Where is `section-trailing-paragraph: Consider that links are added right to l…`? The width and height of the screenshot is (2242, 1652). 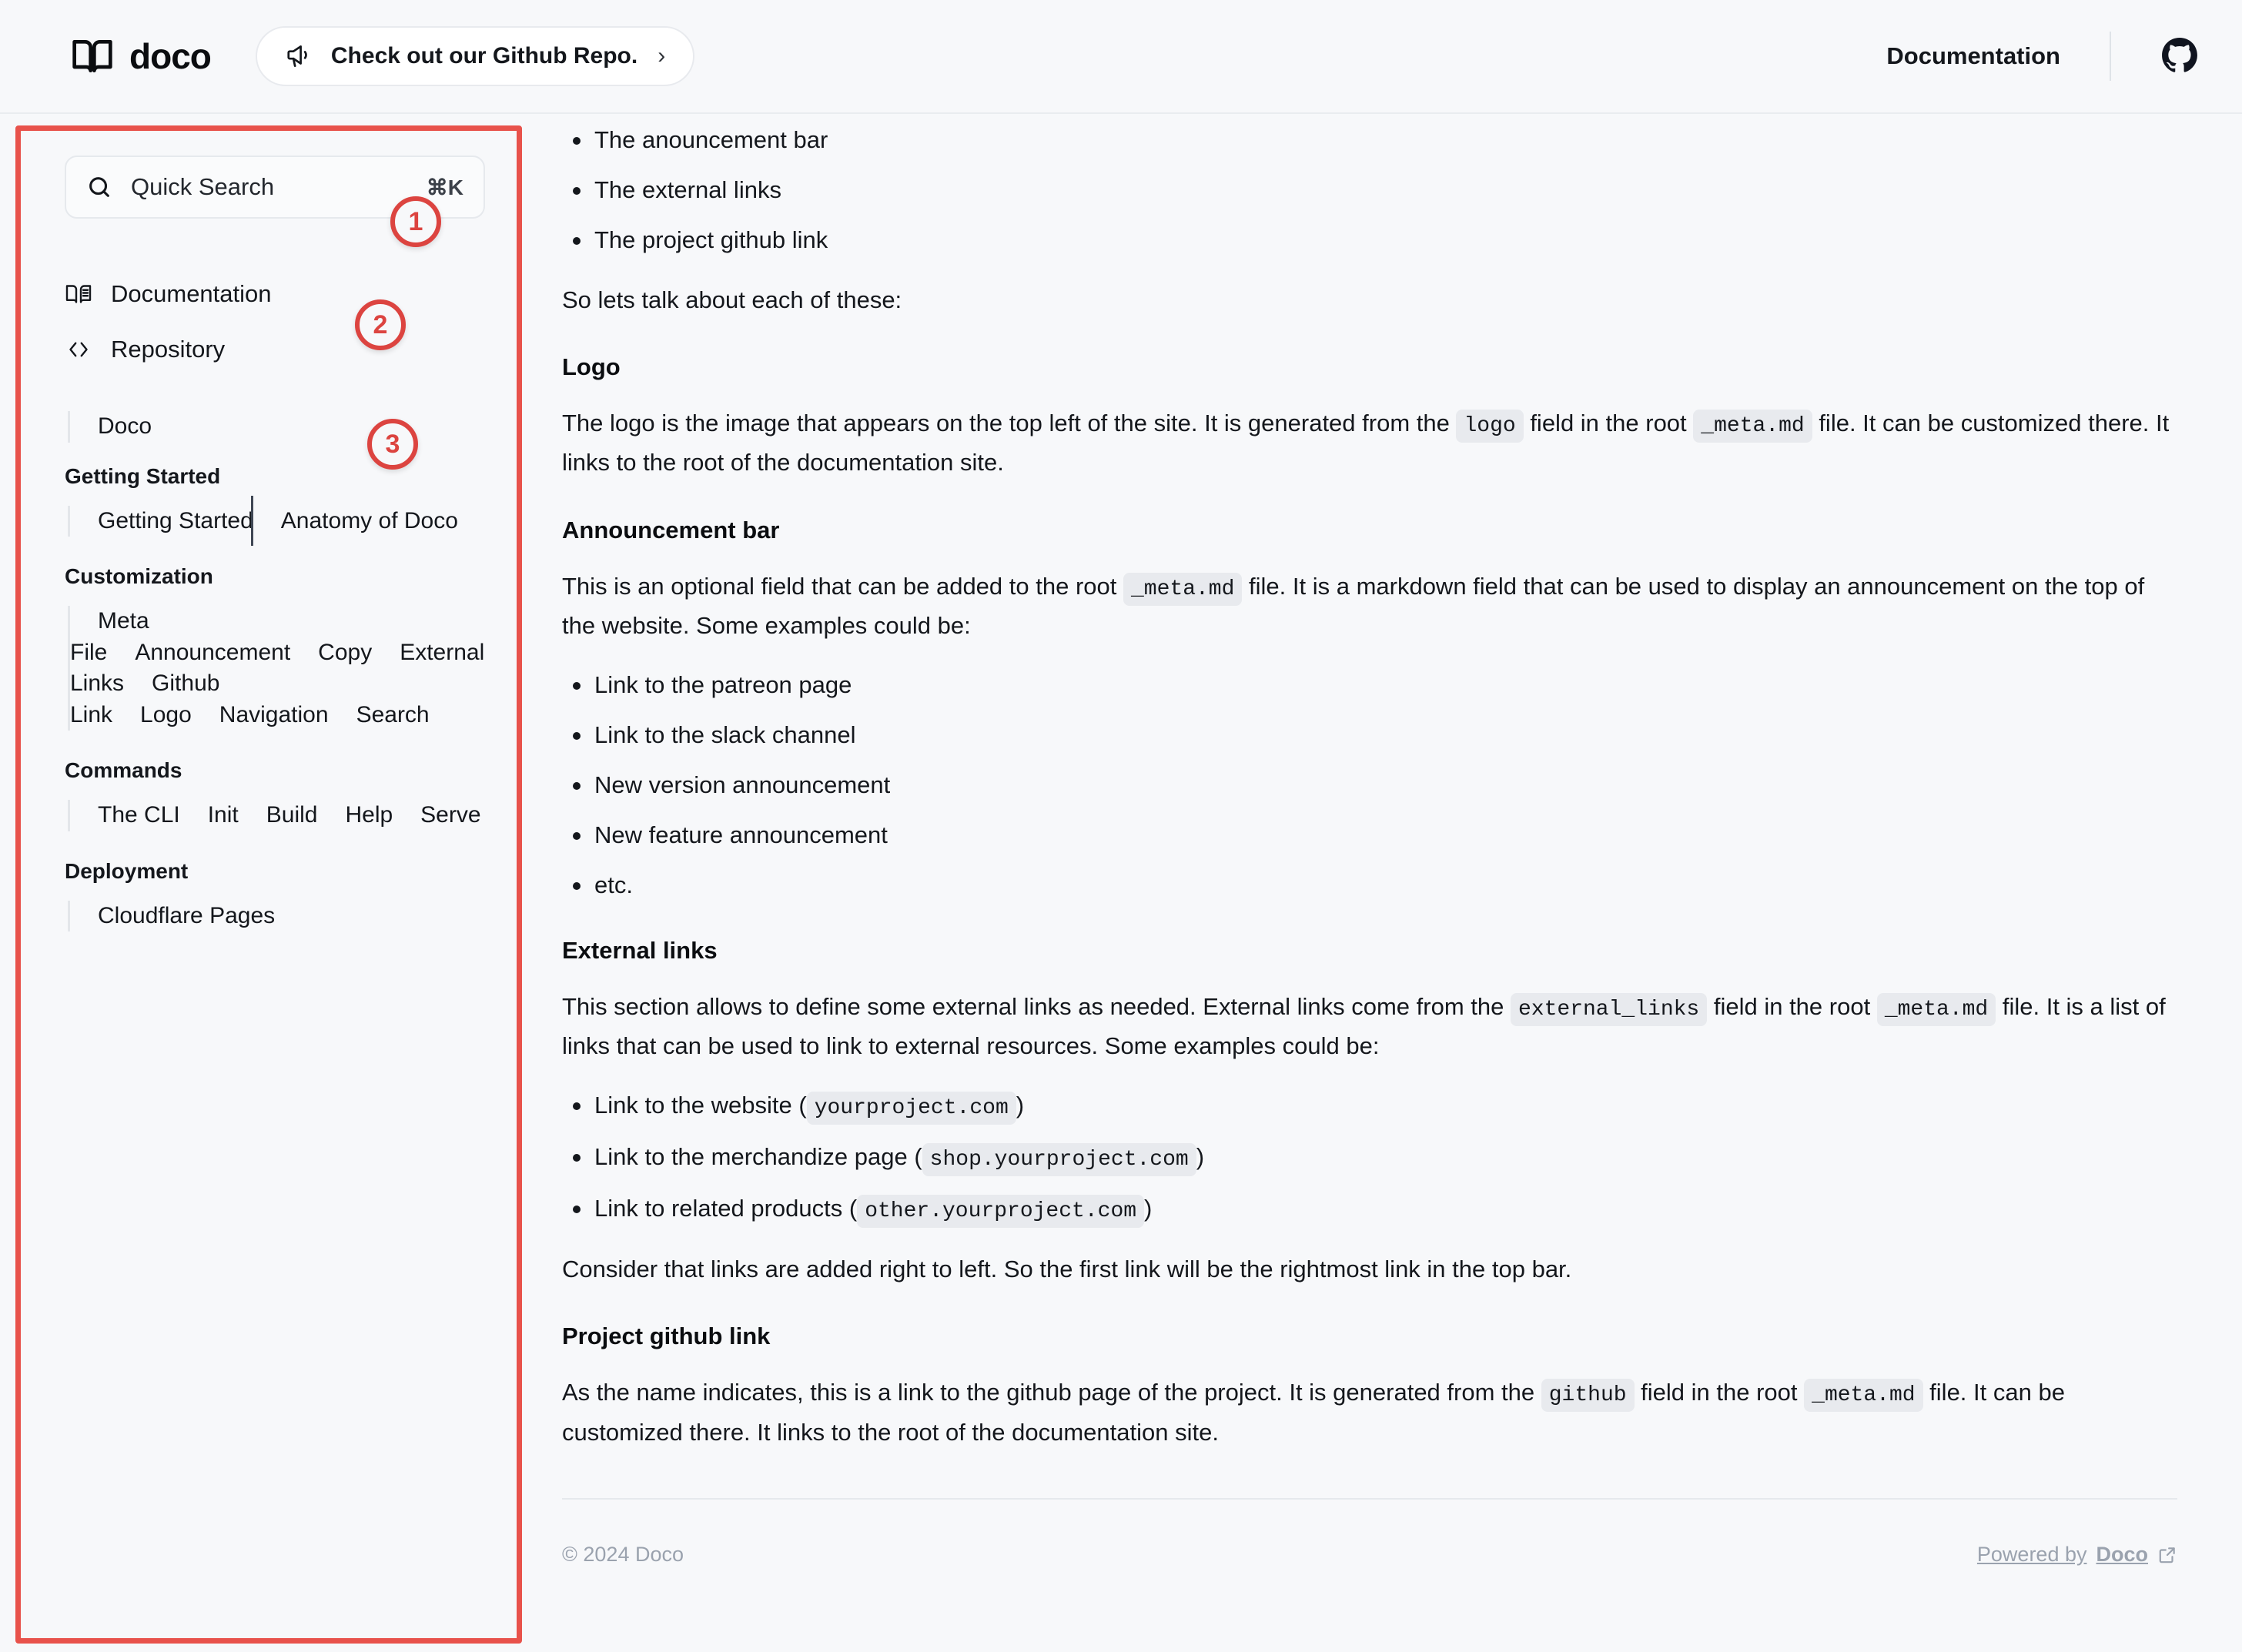
section-trailing-paragraph: Consider that links are added right to l… is located at coordinates (1067, 1269).